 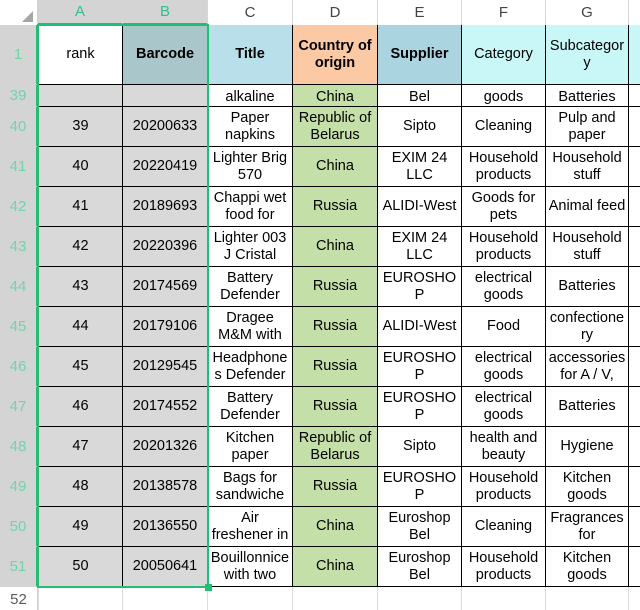 What do you see at coordinates (80, 207) in the screenshot?
I see `cell-a42: 41` at bounding box center [80, 207].